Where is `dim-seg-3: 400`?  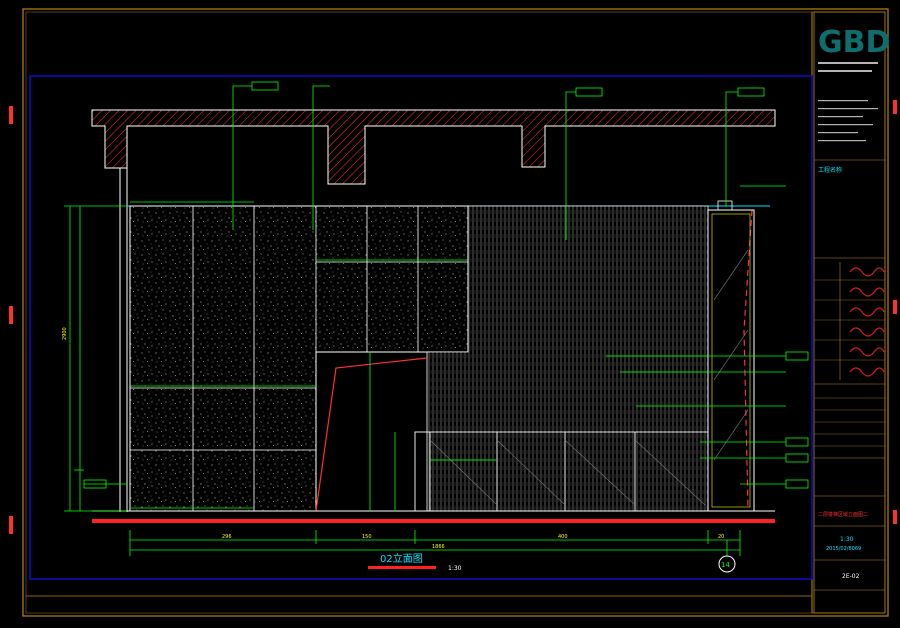 dim-seg-3: 400 is located at coordinates (563, 537).